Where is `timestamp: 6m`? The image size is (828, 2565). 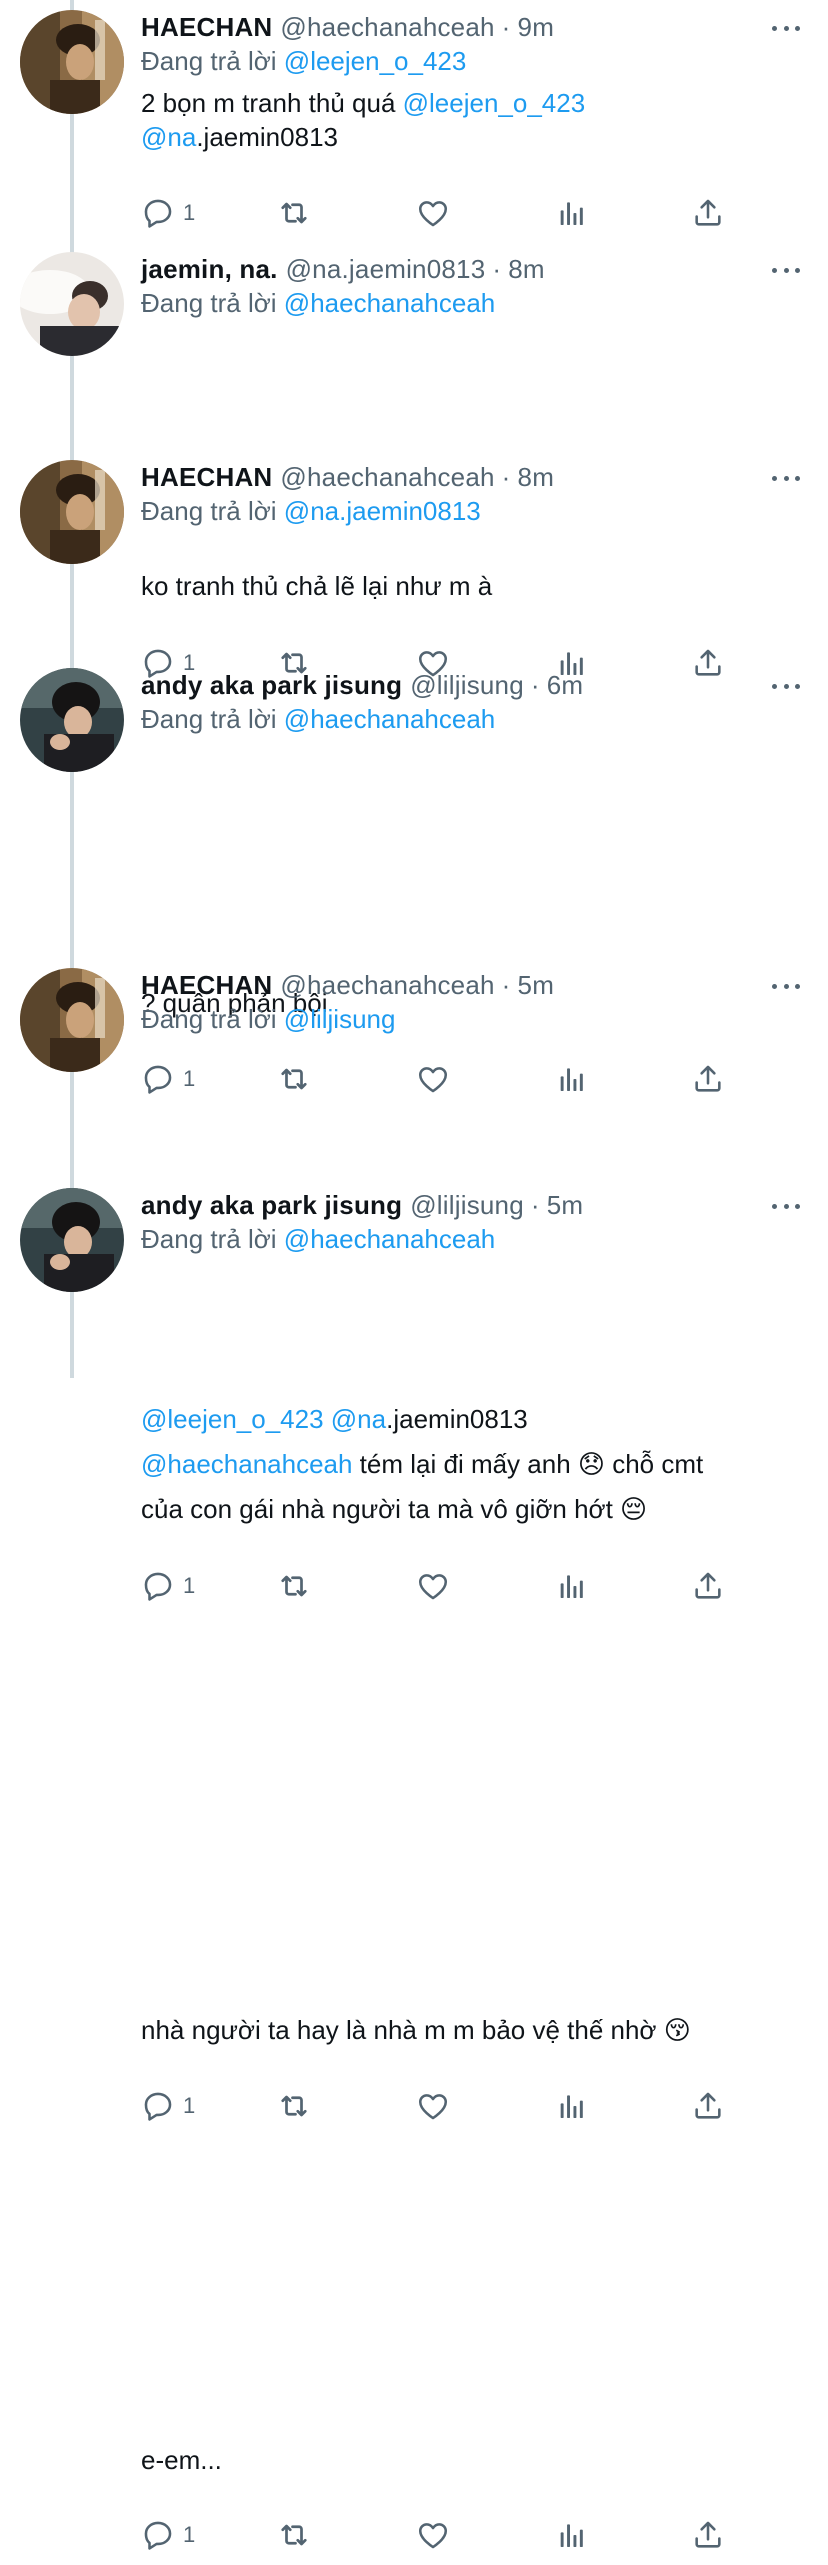
timestamp: 6m is located at coordinates (565, 685).